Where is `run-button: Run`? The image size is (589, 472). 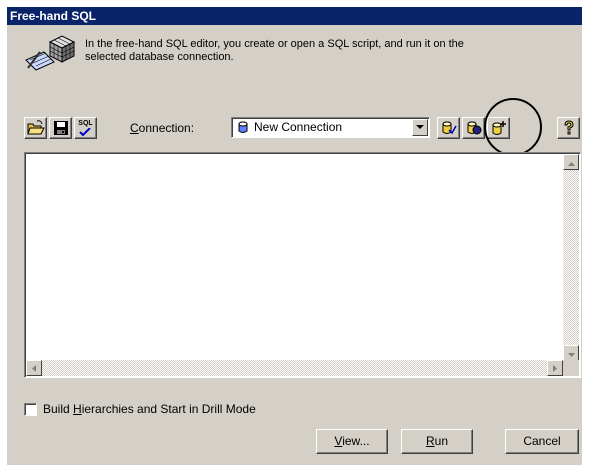
run-button: Run is located at coordinates (437, 441).